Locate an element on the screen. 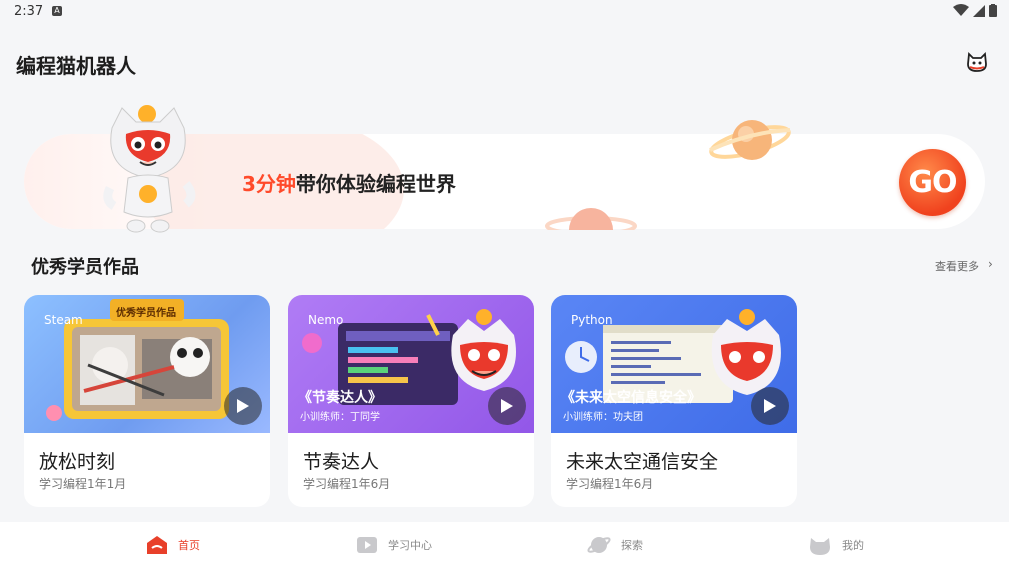  nav-item-explore: 探索 is located at coordinates (615, 545).